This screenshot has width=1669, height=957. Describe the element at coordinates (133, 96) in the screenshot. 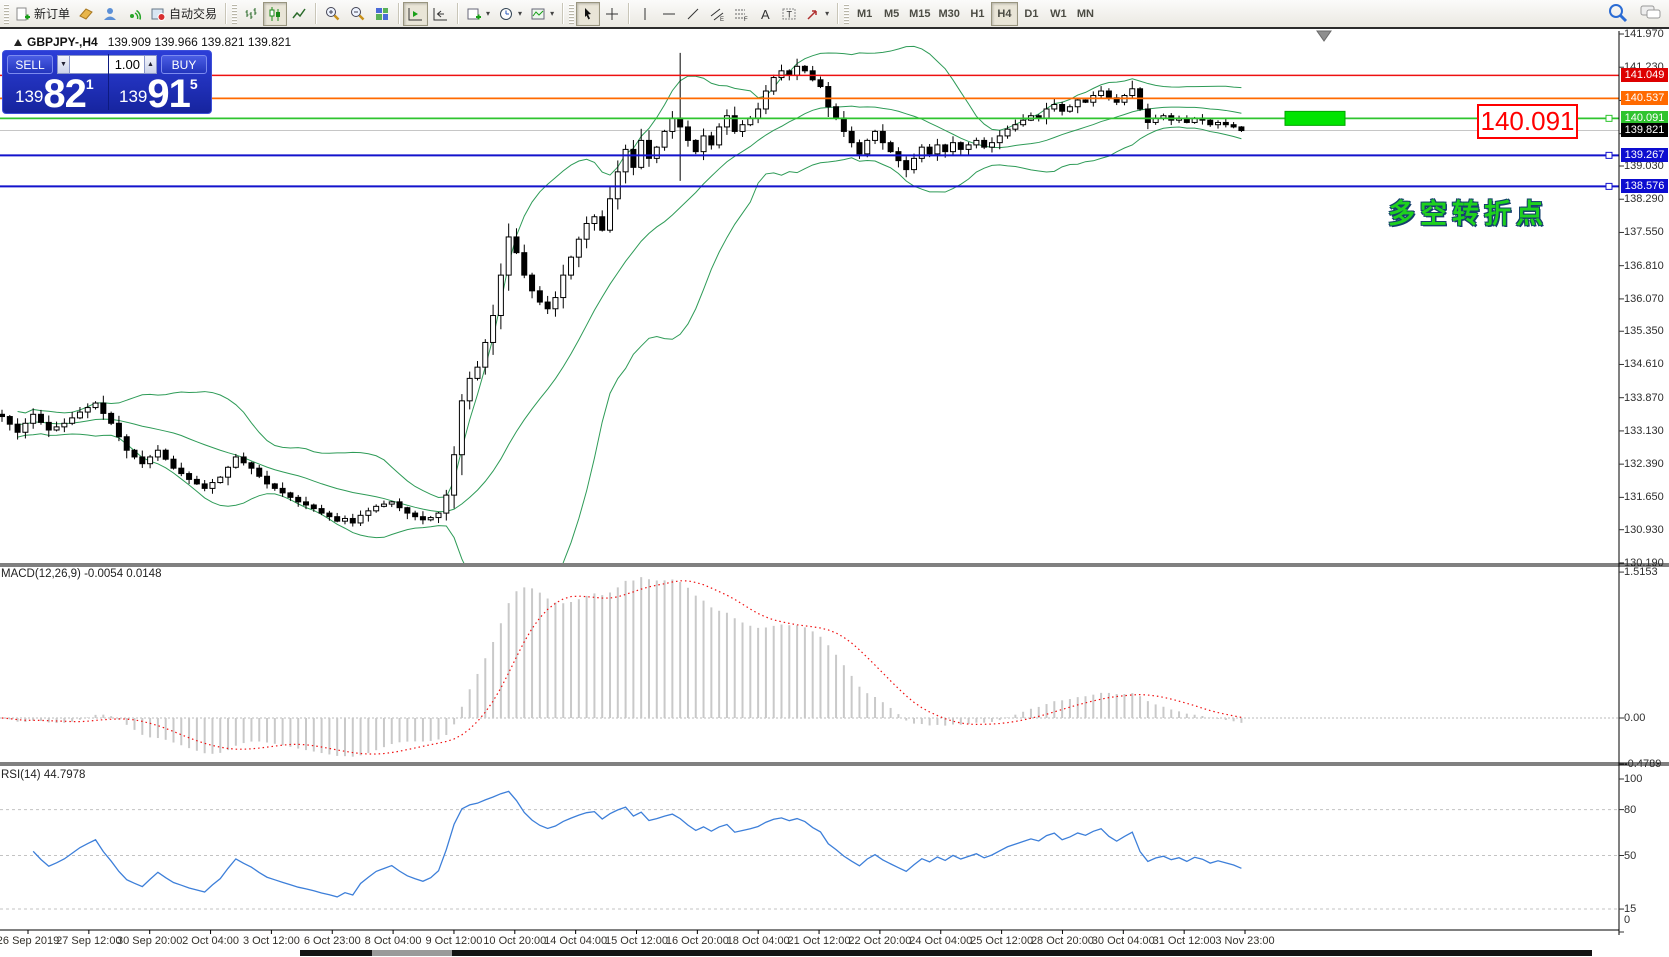

I see `buy-price-base: 139` at that location.